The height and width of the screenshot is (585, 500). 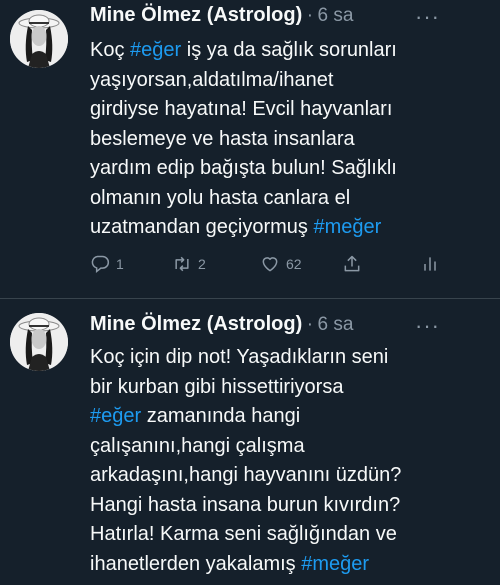 I want to click on tweet-text-line: #eğer zamanında hangi, so click(x=275, y=417).